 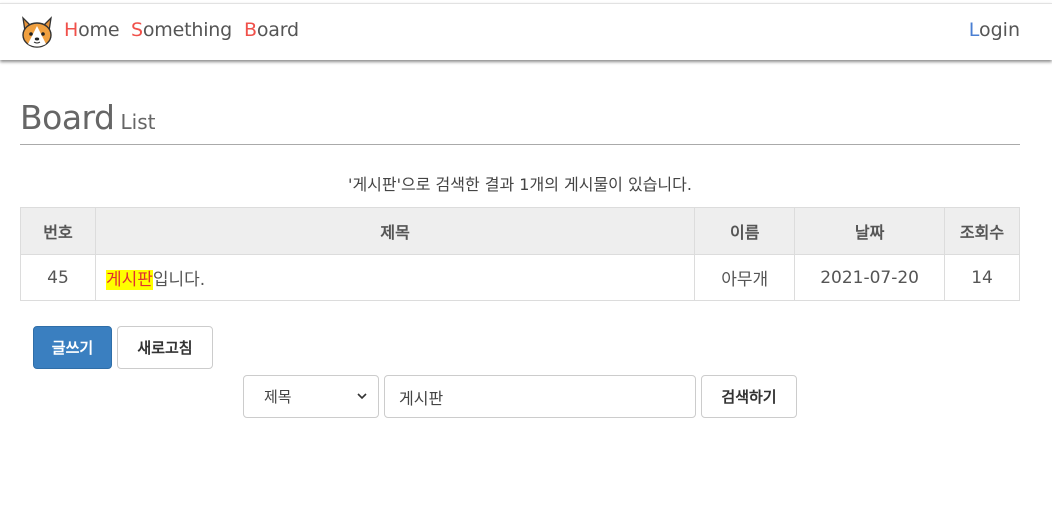 I want to click on column-header-title: 제목, so click(x=395, y=231).